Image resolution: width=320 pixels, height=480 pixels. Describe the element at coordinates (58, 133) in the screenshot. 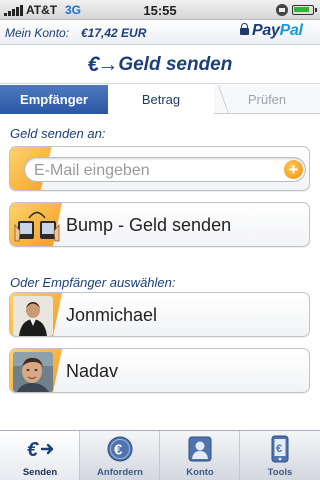

I see `send-to-label: Geld senden an:` at that location.